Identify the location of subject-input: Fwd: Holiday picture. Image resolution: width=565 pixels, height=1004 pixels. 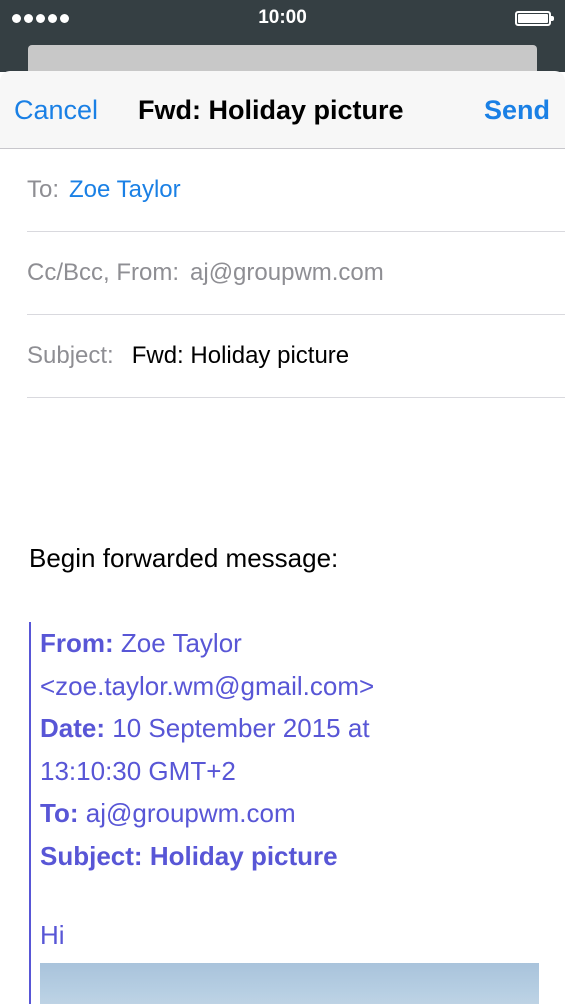
(240, 356).